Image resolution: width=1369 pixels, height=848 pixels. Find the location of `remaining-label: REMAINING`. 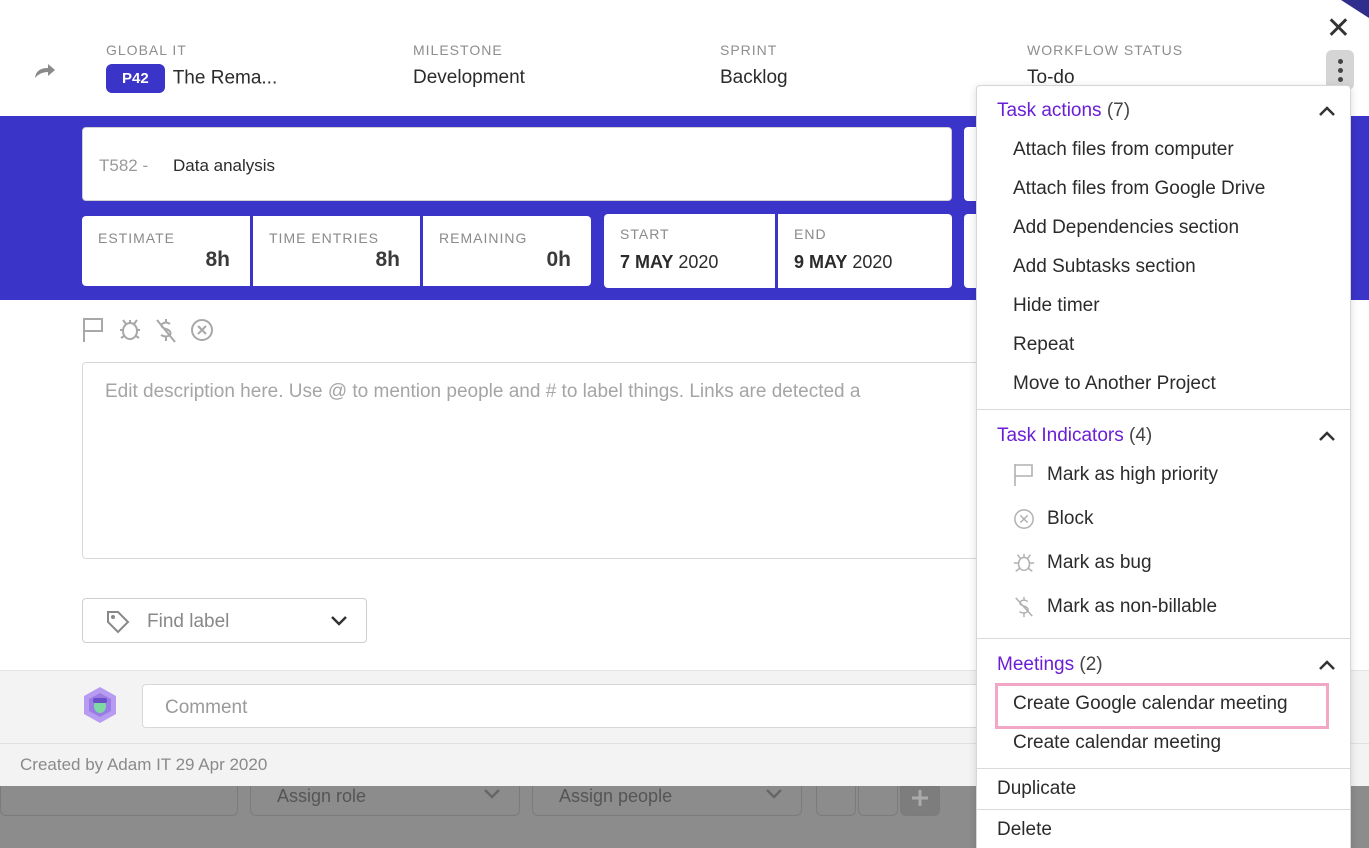

remaining-label: REMAINING is located at coordinates (483, 238).